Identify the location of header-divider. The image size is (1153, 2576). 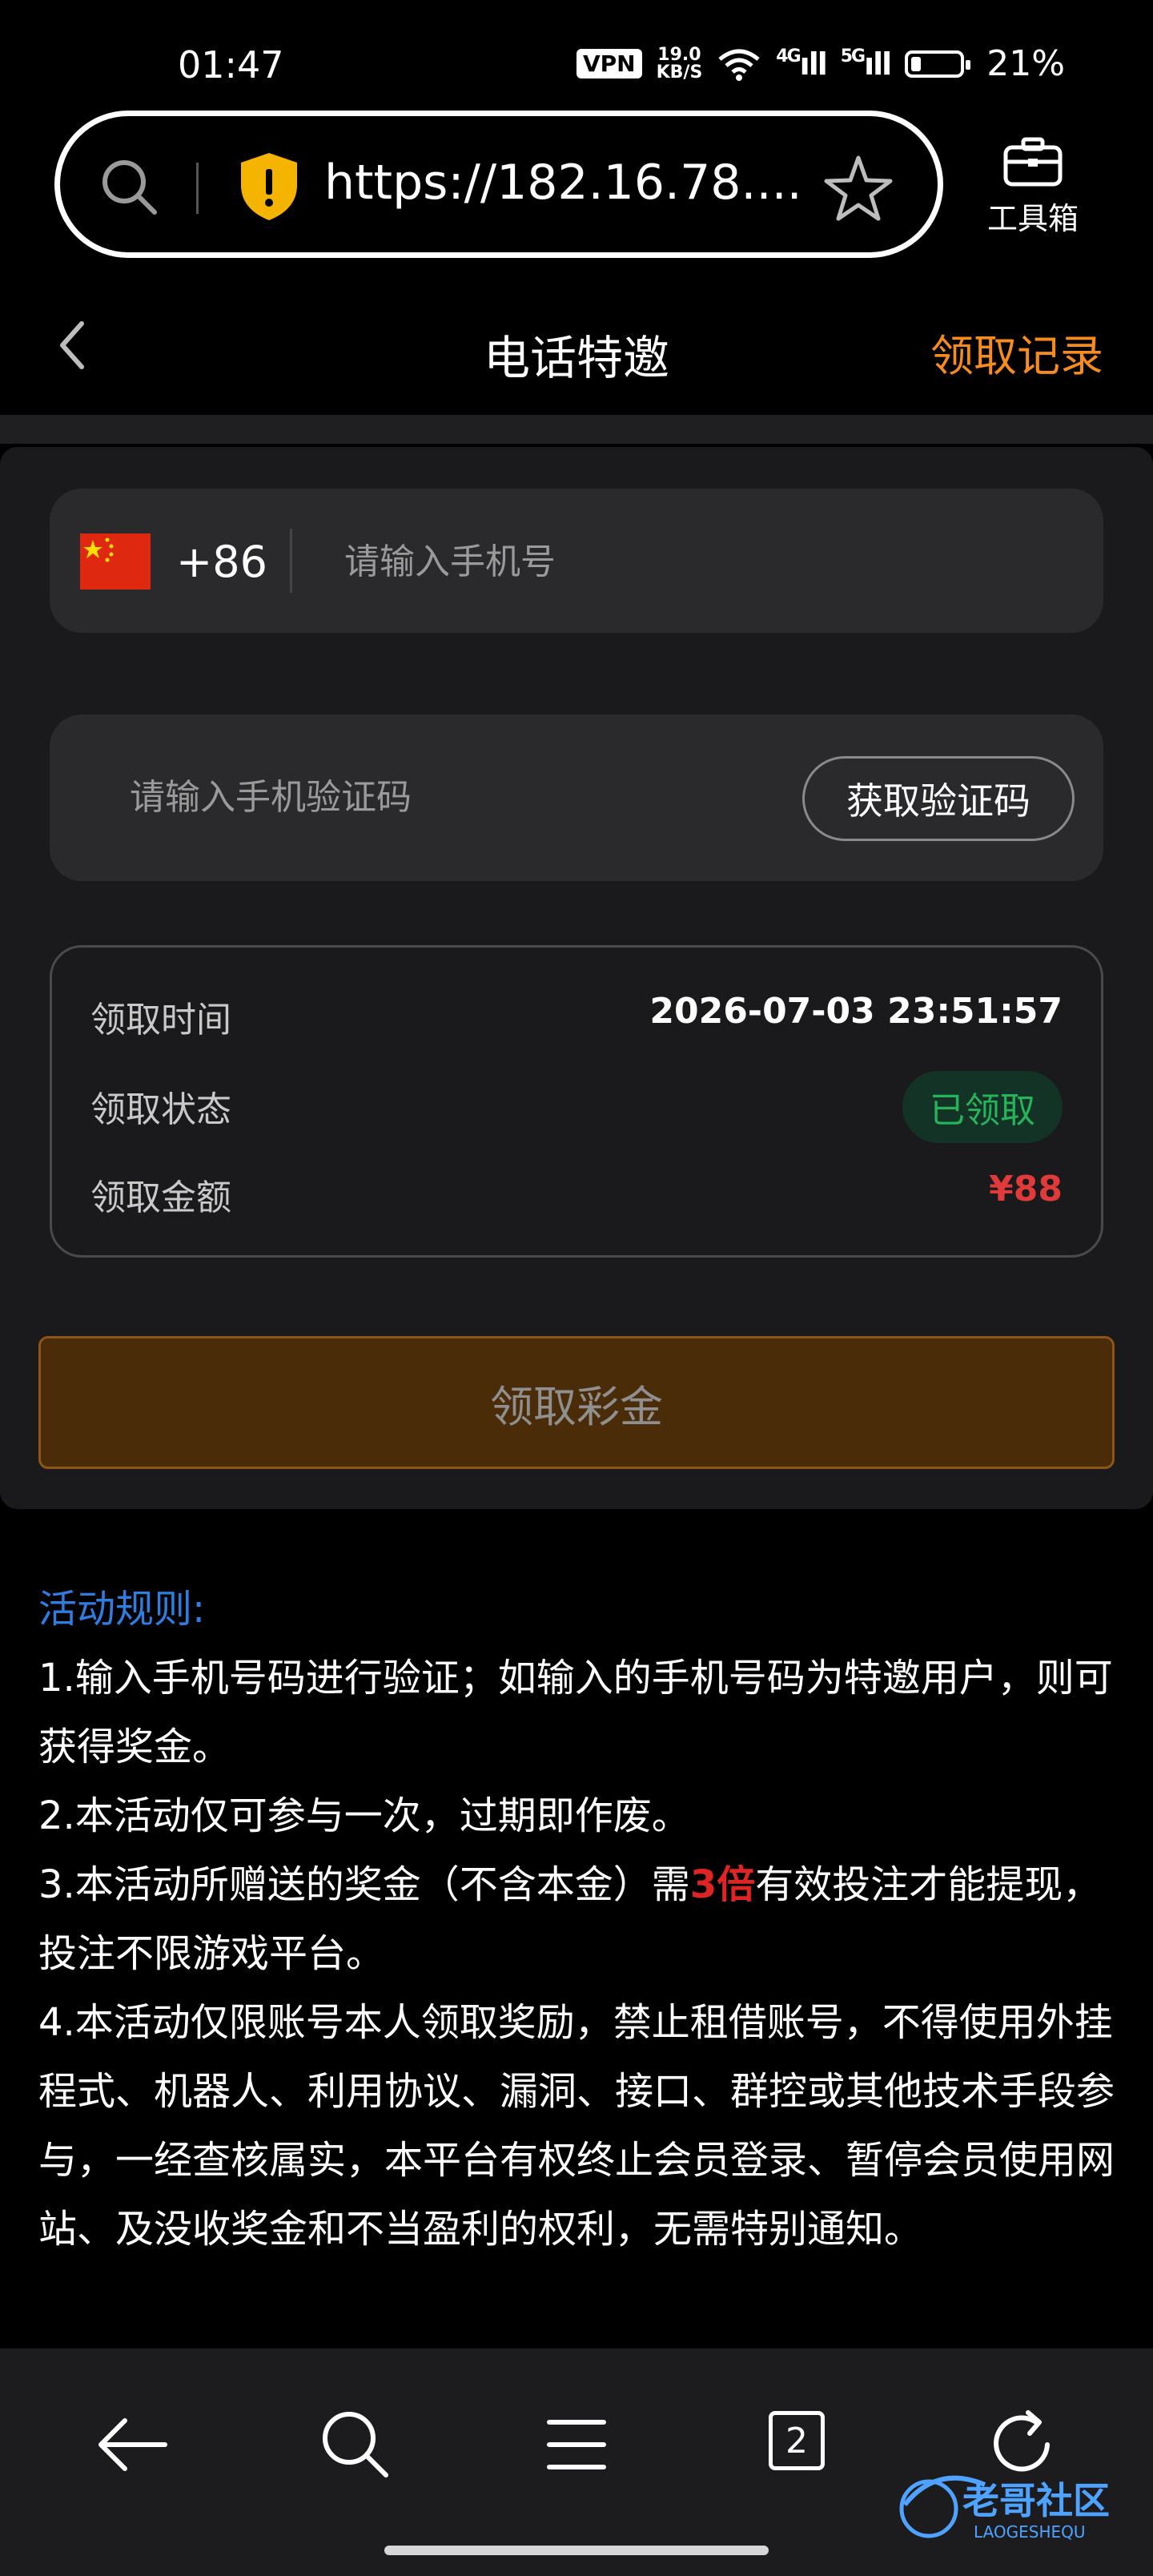
(576, 429).